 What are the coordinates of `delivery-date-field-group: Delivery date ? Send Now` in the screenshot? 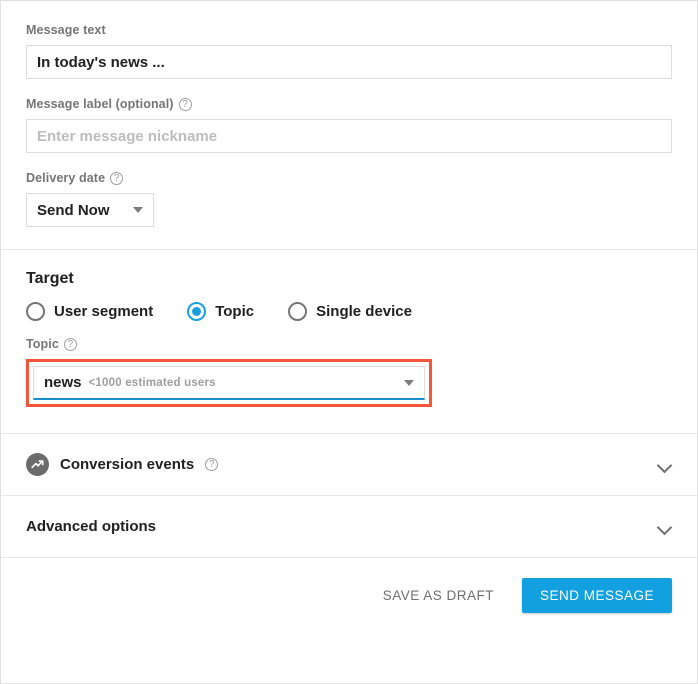 It's located at (349, 199).